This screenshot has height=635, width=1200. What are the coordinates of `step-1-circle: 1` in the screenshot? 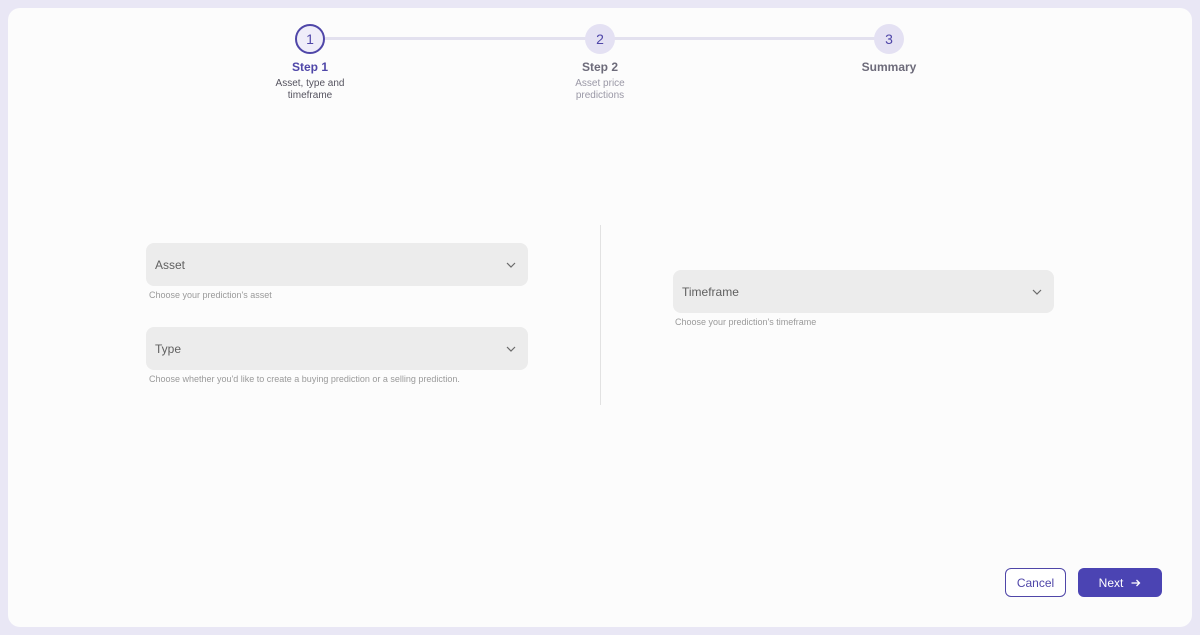 It's located at (310, 39).